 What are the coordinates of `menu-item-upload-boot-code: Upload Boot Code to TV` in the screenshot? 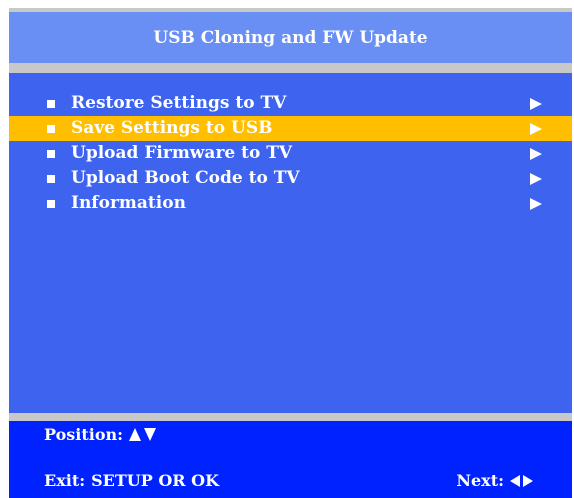 It's located at (290, 178).